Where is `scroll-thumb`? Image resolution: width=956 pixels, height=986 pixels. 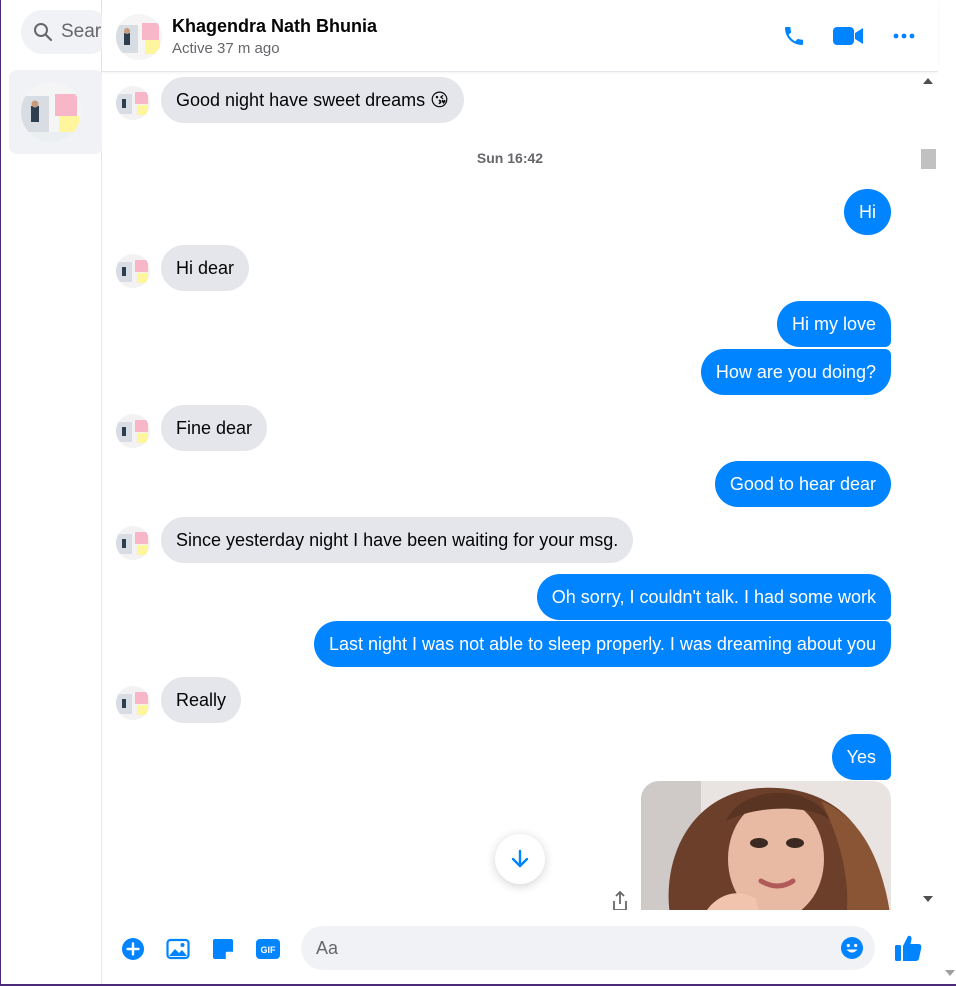
scroll-thumb is located at coordinates (928, 159).